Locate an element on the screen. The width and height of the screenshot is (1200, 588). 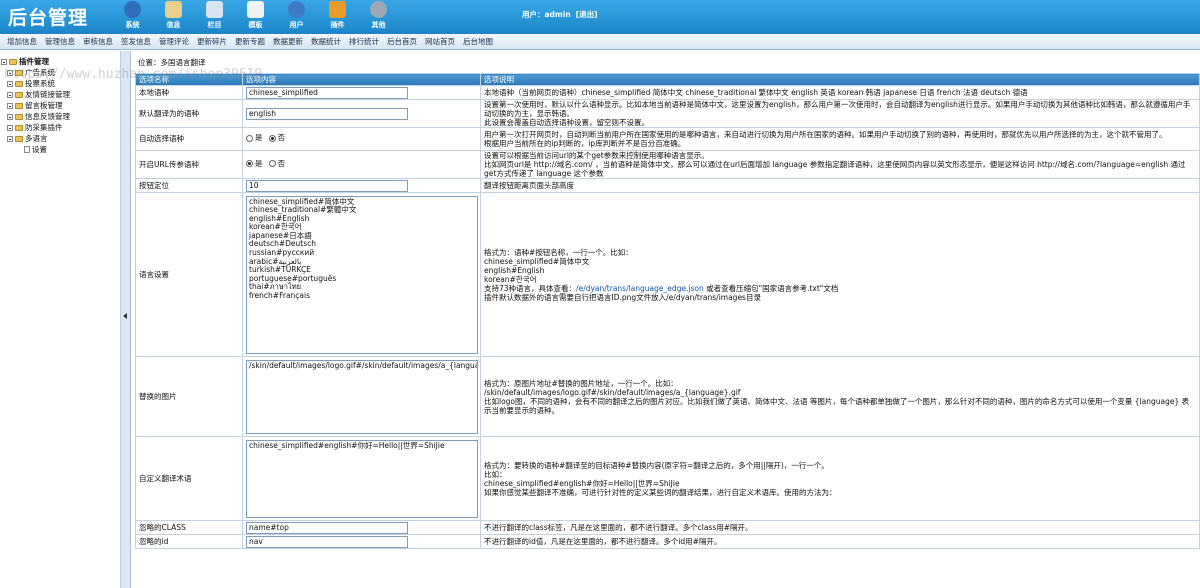
radio-label: 否 is located at coordinates (281, 163).